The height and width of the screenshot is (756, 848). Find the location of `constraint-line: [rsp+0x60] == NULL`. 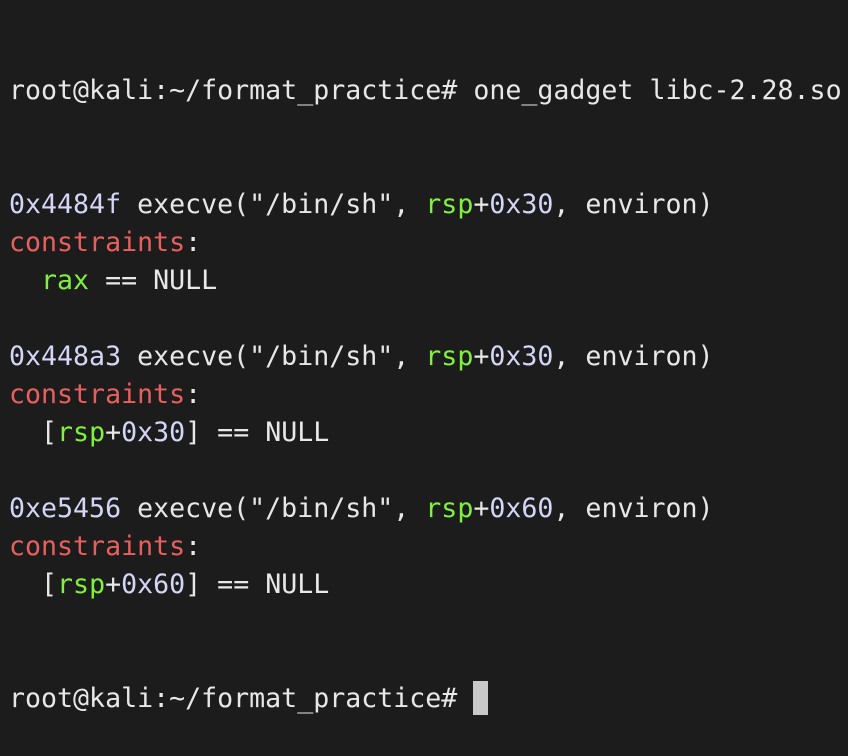

constraint-line: [rsp+0x60] == NULL is located at coordinates (428, 585).